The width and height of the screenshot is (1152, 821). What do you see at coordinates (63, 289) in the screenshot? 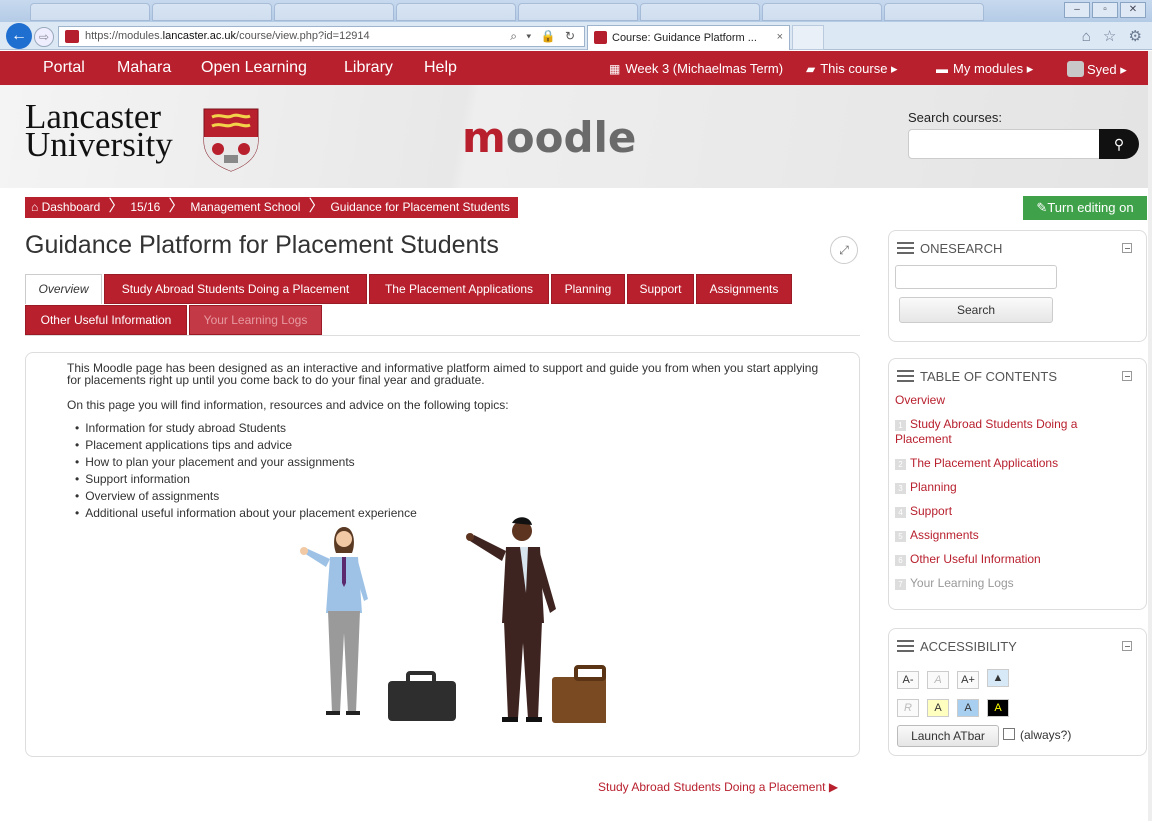
I see `tab-overview: Overview` at bounding box center [63, 289].